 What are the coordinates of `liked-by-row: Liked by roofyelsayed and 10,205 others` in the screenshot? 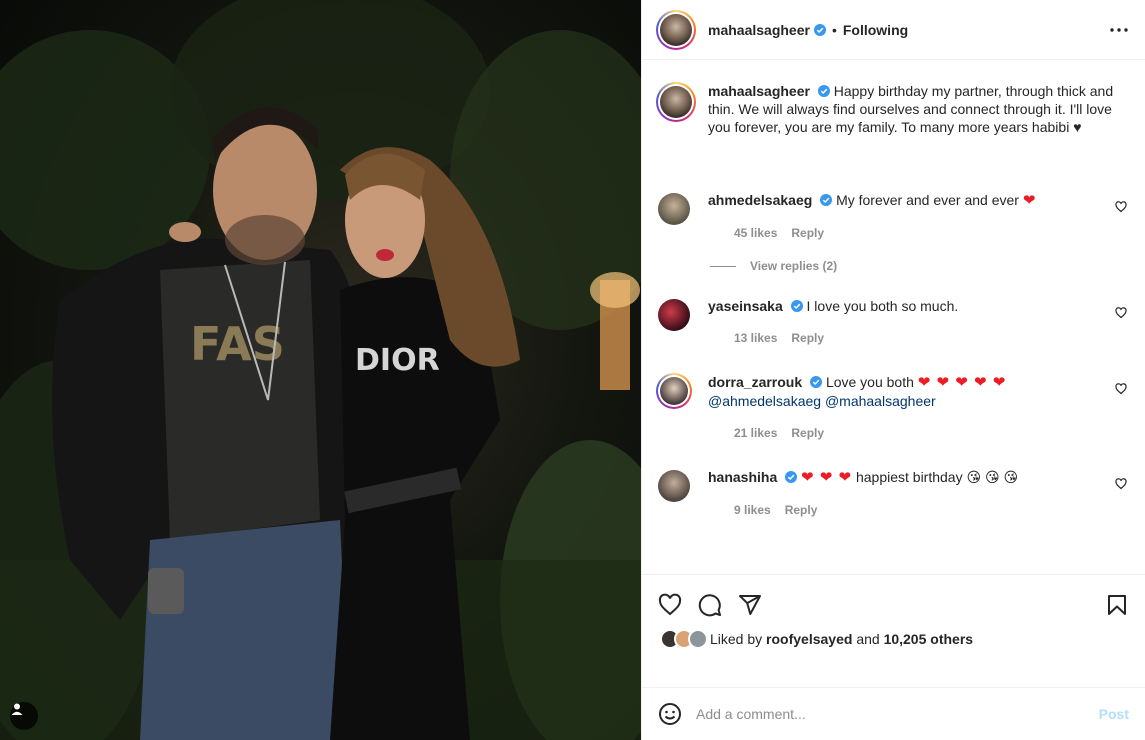 It's located at (893, 636).